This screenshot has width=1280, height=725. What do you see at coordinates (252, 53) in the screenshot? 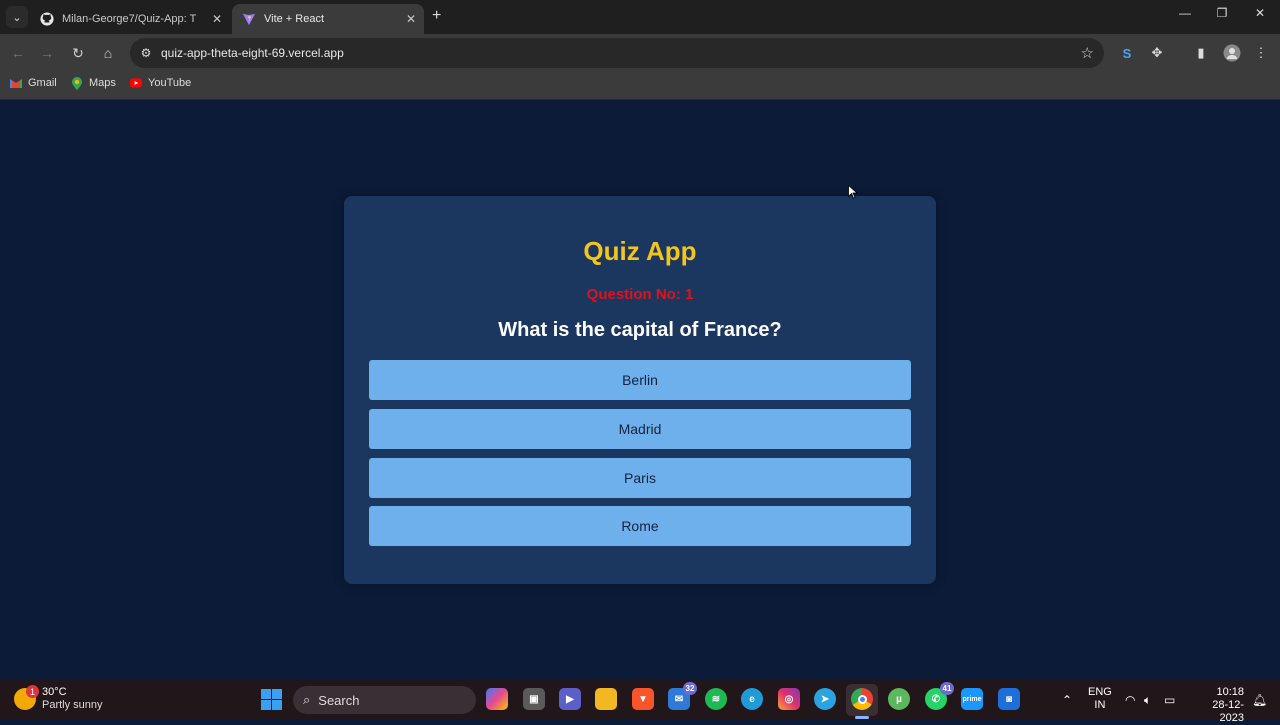
I see `url-text: quiz-app-theta-eight-69.vercel.app` at bounding box center [252, 53].